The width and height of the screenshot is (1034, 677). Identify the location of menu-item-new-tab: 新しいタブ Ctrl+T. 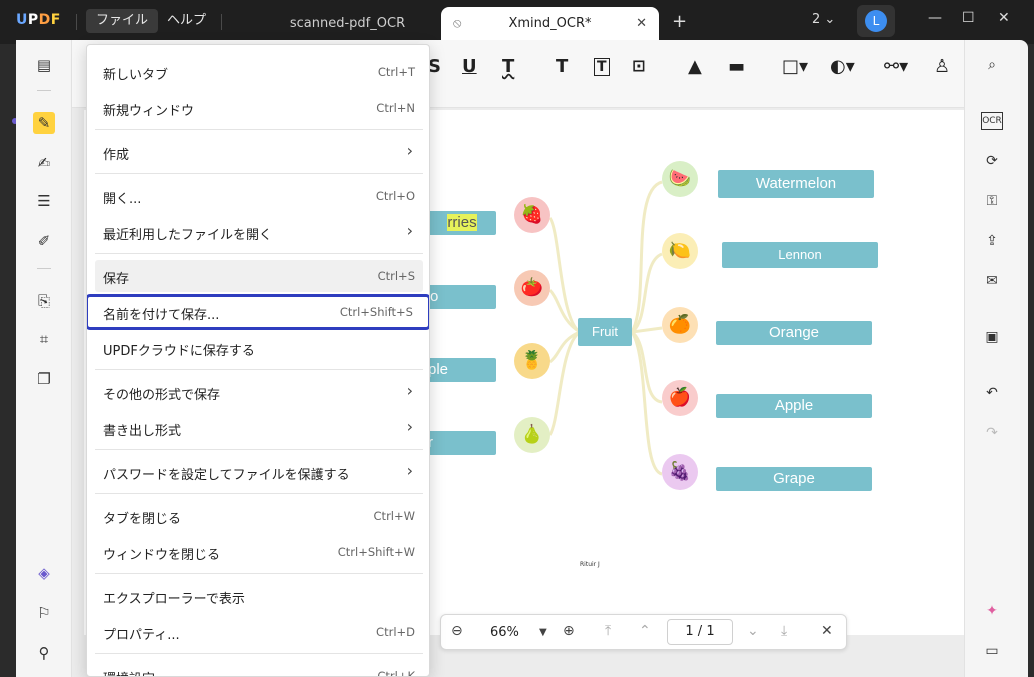
(259, 72).